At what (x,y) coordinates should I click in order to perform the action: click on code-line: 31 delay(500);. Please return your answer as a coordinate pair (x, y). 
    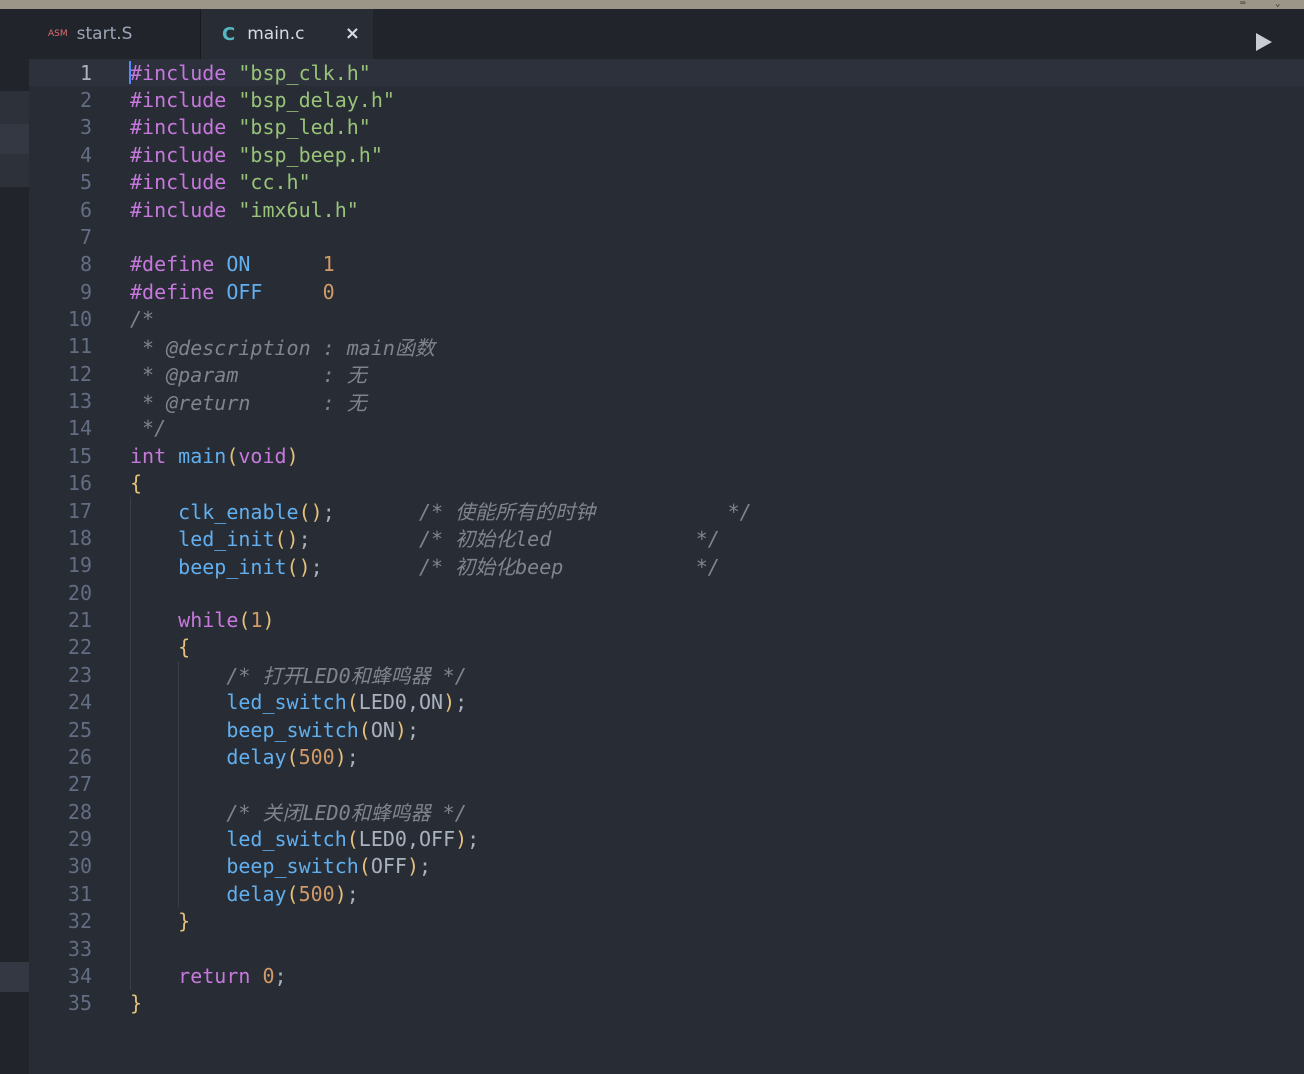
    Looking at the image, I should click on (666, 893).